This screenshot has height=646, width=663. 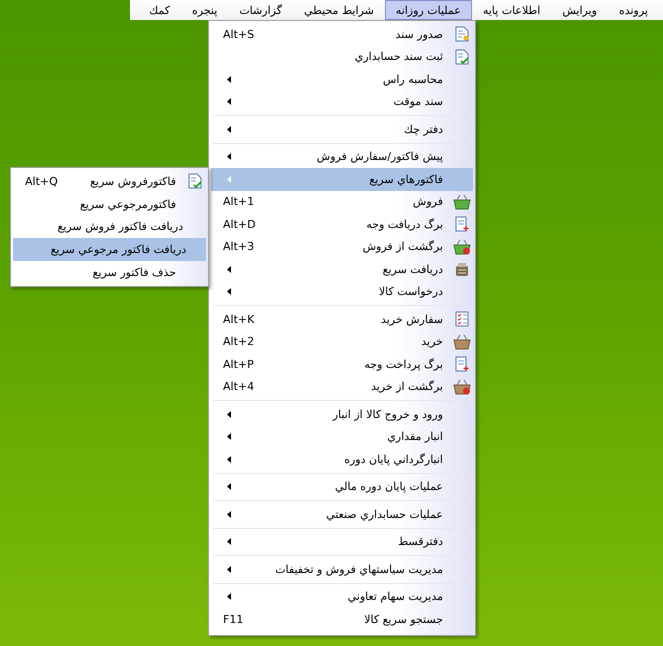 What do you see at coordinates (342, 129) in the screenshot?
I see `menu-item: دفتر چك` at bounding box center [342, 129].